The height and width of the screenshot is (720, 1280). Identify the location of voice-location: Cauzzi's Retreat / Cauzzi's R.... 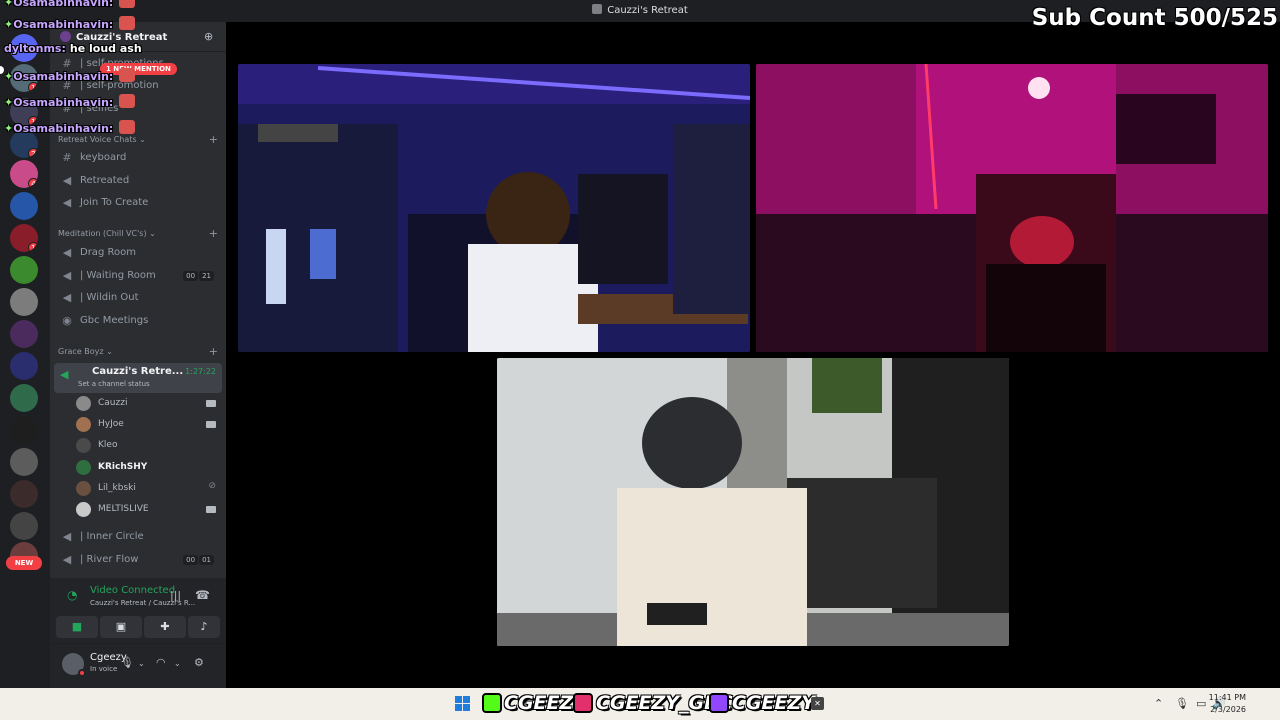
(150, 603).